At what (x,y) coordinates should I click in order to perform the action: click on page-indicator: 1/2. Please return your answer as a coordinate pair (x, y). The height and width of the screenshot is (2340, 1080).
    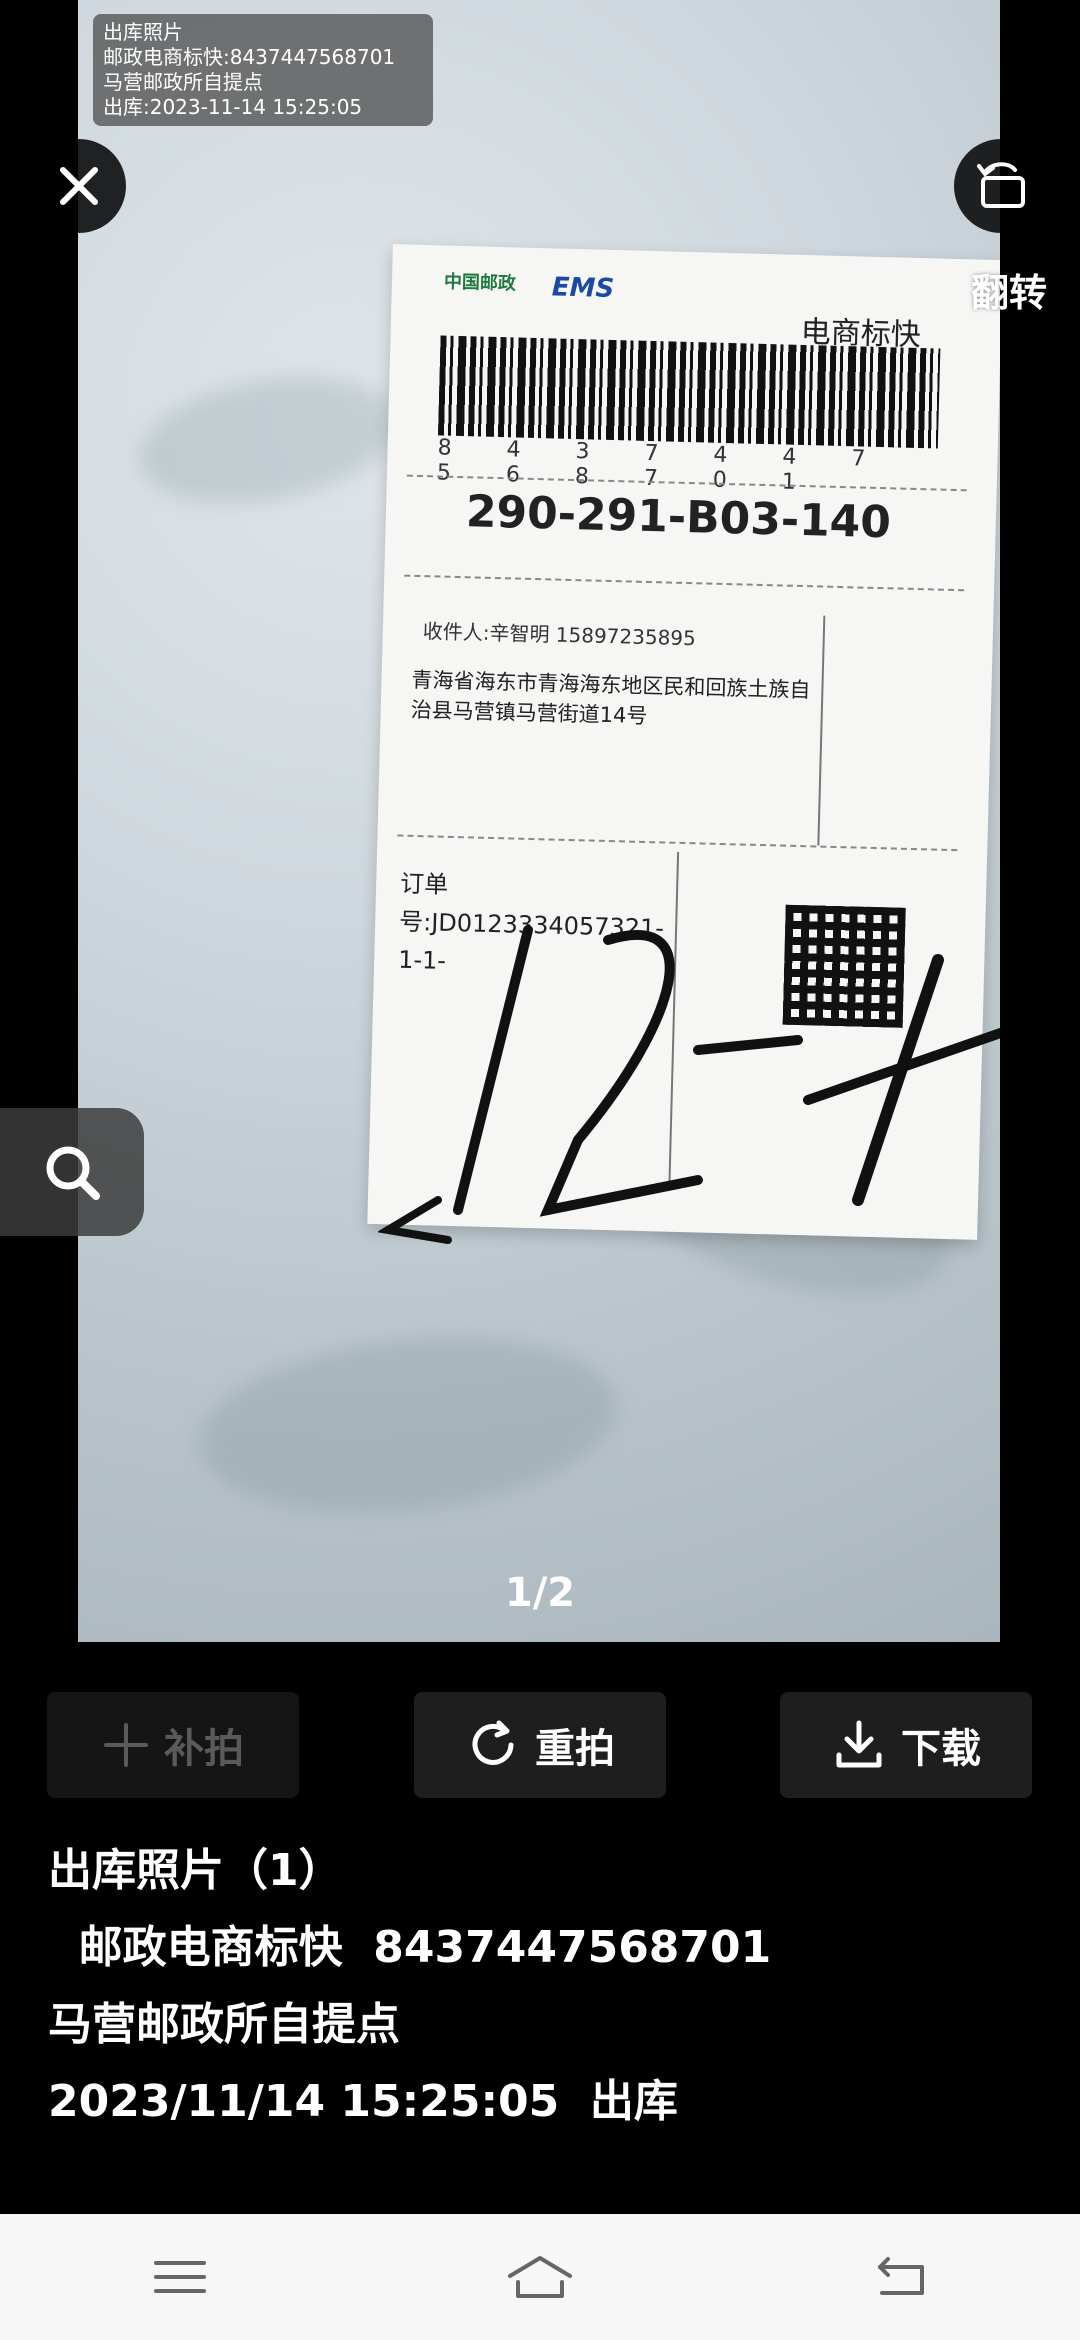
    Looking at the image, I should click on (540, 1593).